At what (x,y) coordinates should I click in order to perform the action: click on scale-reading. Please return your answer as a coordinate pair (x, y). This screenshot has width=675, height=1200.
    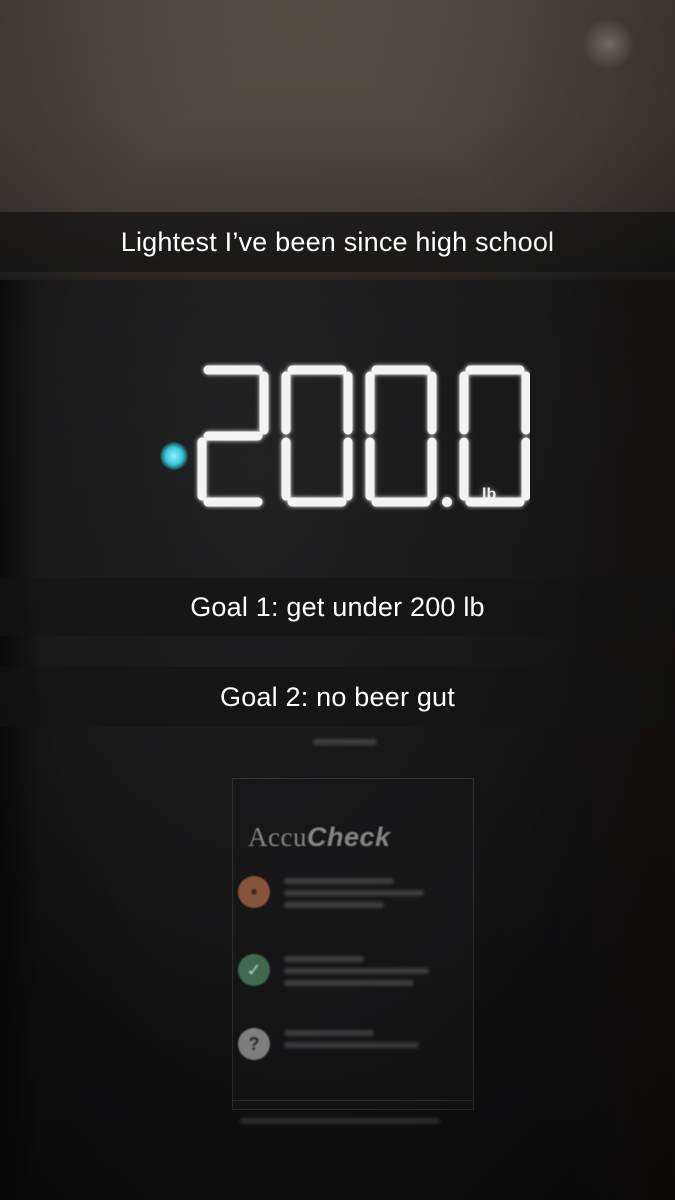
    Looking at the image, I should click on (363, 436).